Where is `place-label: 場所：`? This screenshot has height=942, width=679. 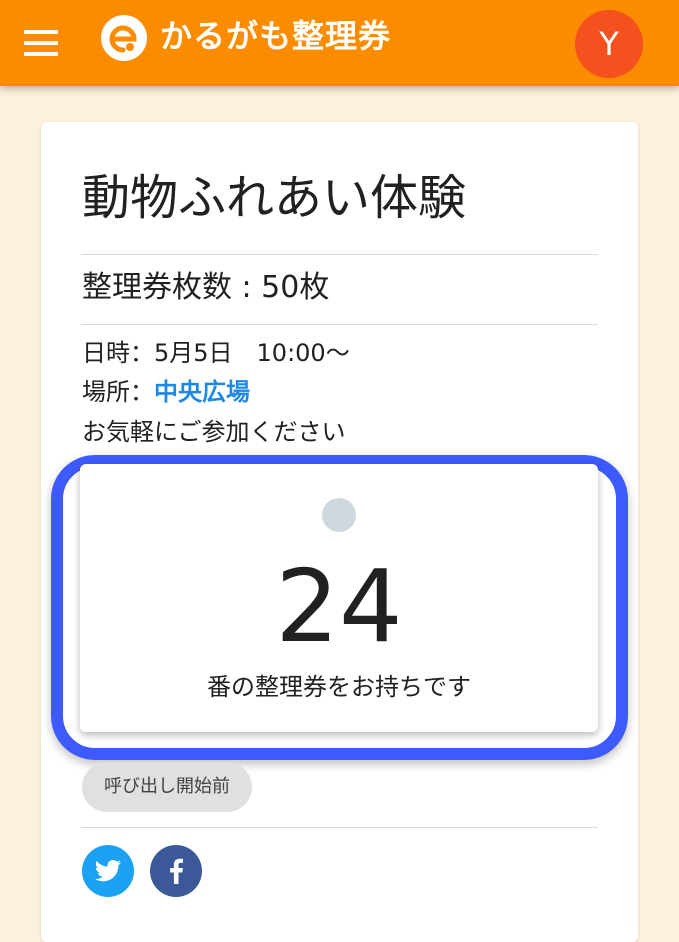 place-label: 場所： is located at coordinates (118, 392).